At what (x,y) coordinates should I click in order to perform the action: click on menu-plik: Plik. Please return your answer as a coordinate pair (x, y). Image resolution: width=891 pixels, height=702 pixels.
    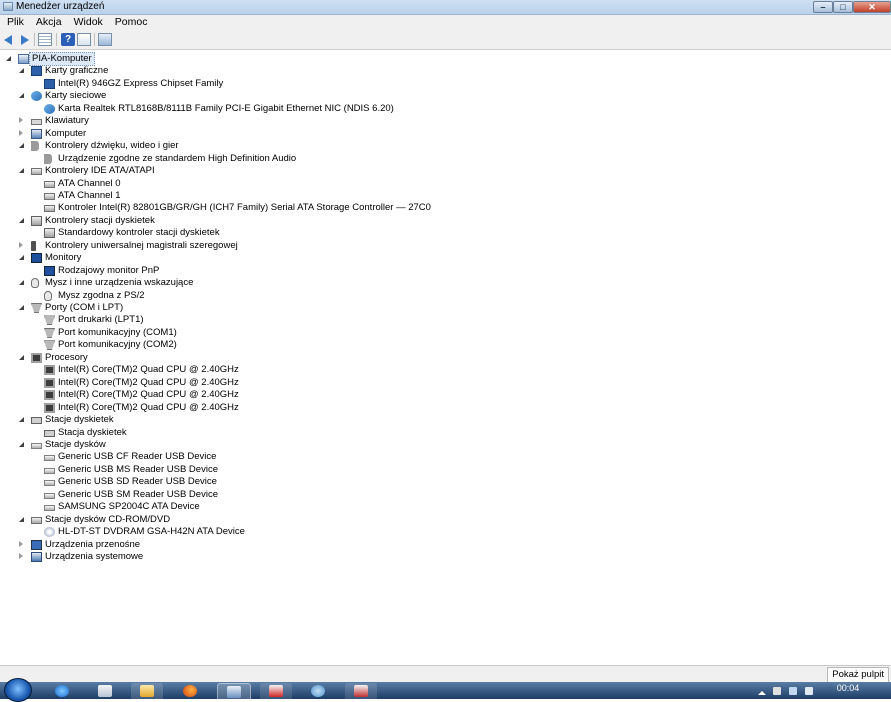
    Looking at the image, I should click on (14, 22).